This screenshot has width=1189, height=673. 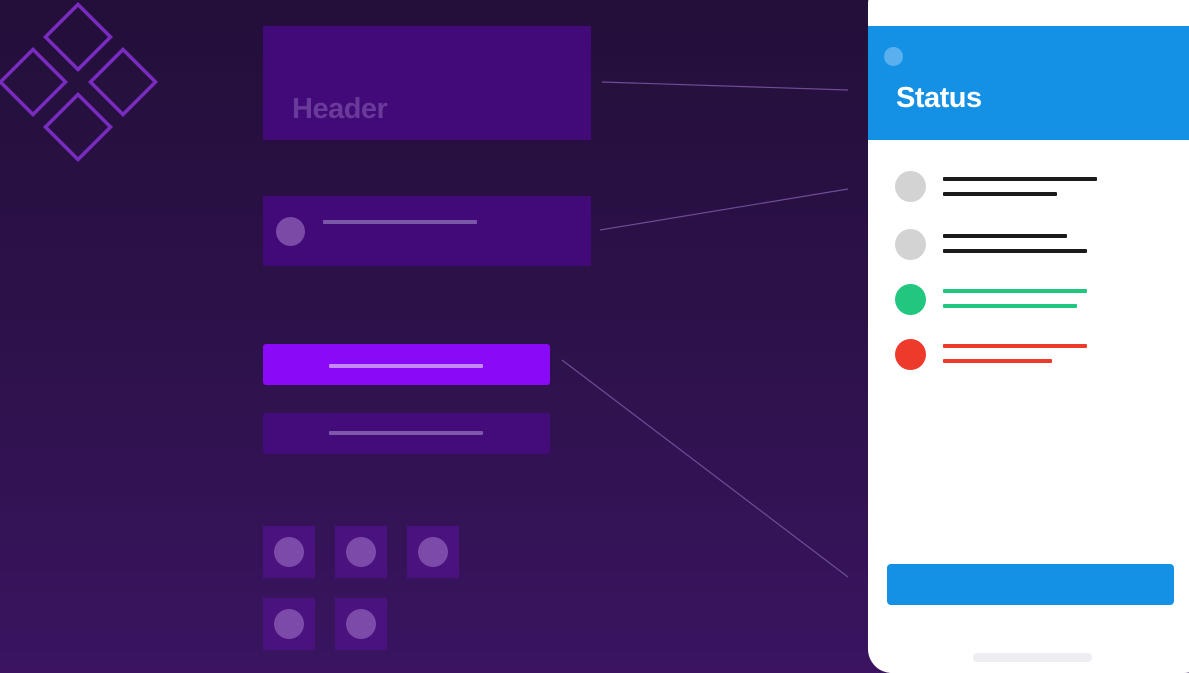 I want to click on connector-button, so click(x=705, y=468).